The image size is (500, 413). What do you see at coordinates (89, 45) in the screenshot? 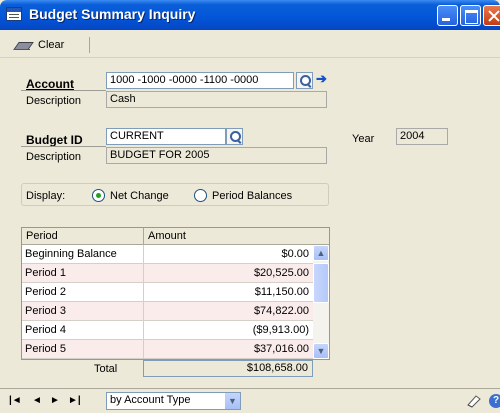
I see `toolbar-separator` at bounding box center [89, 45].